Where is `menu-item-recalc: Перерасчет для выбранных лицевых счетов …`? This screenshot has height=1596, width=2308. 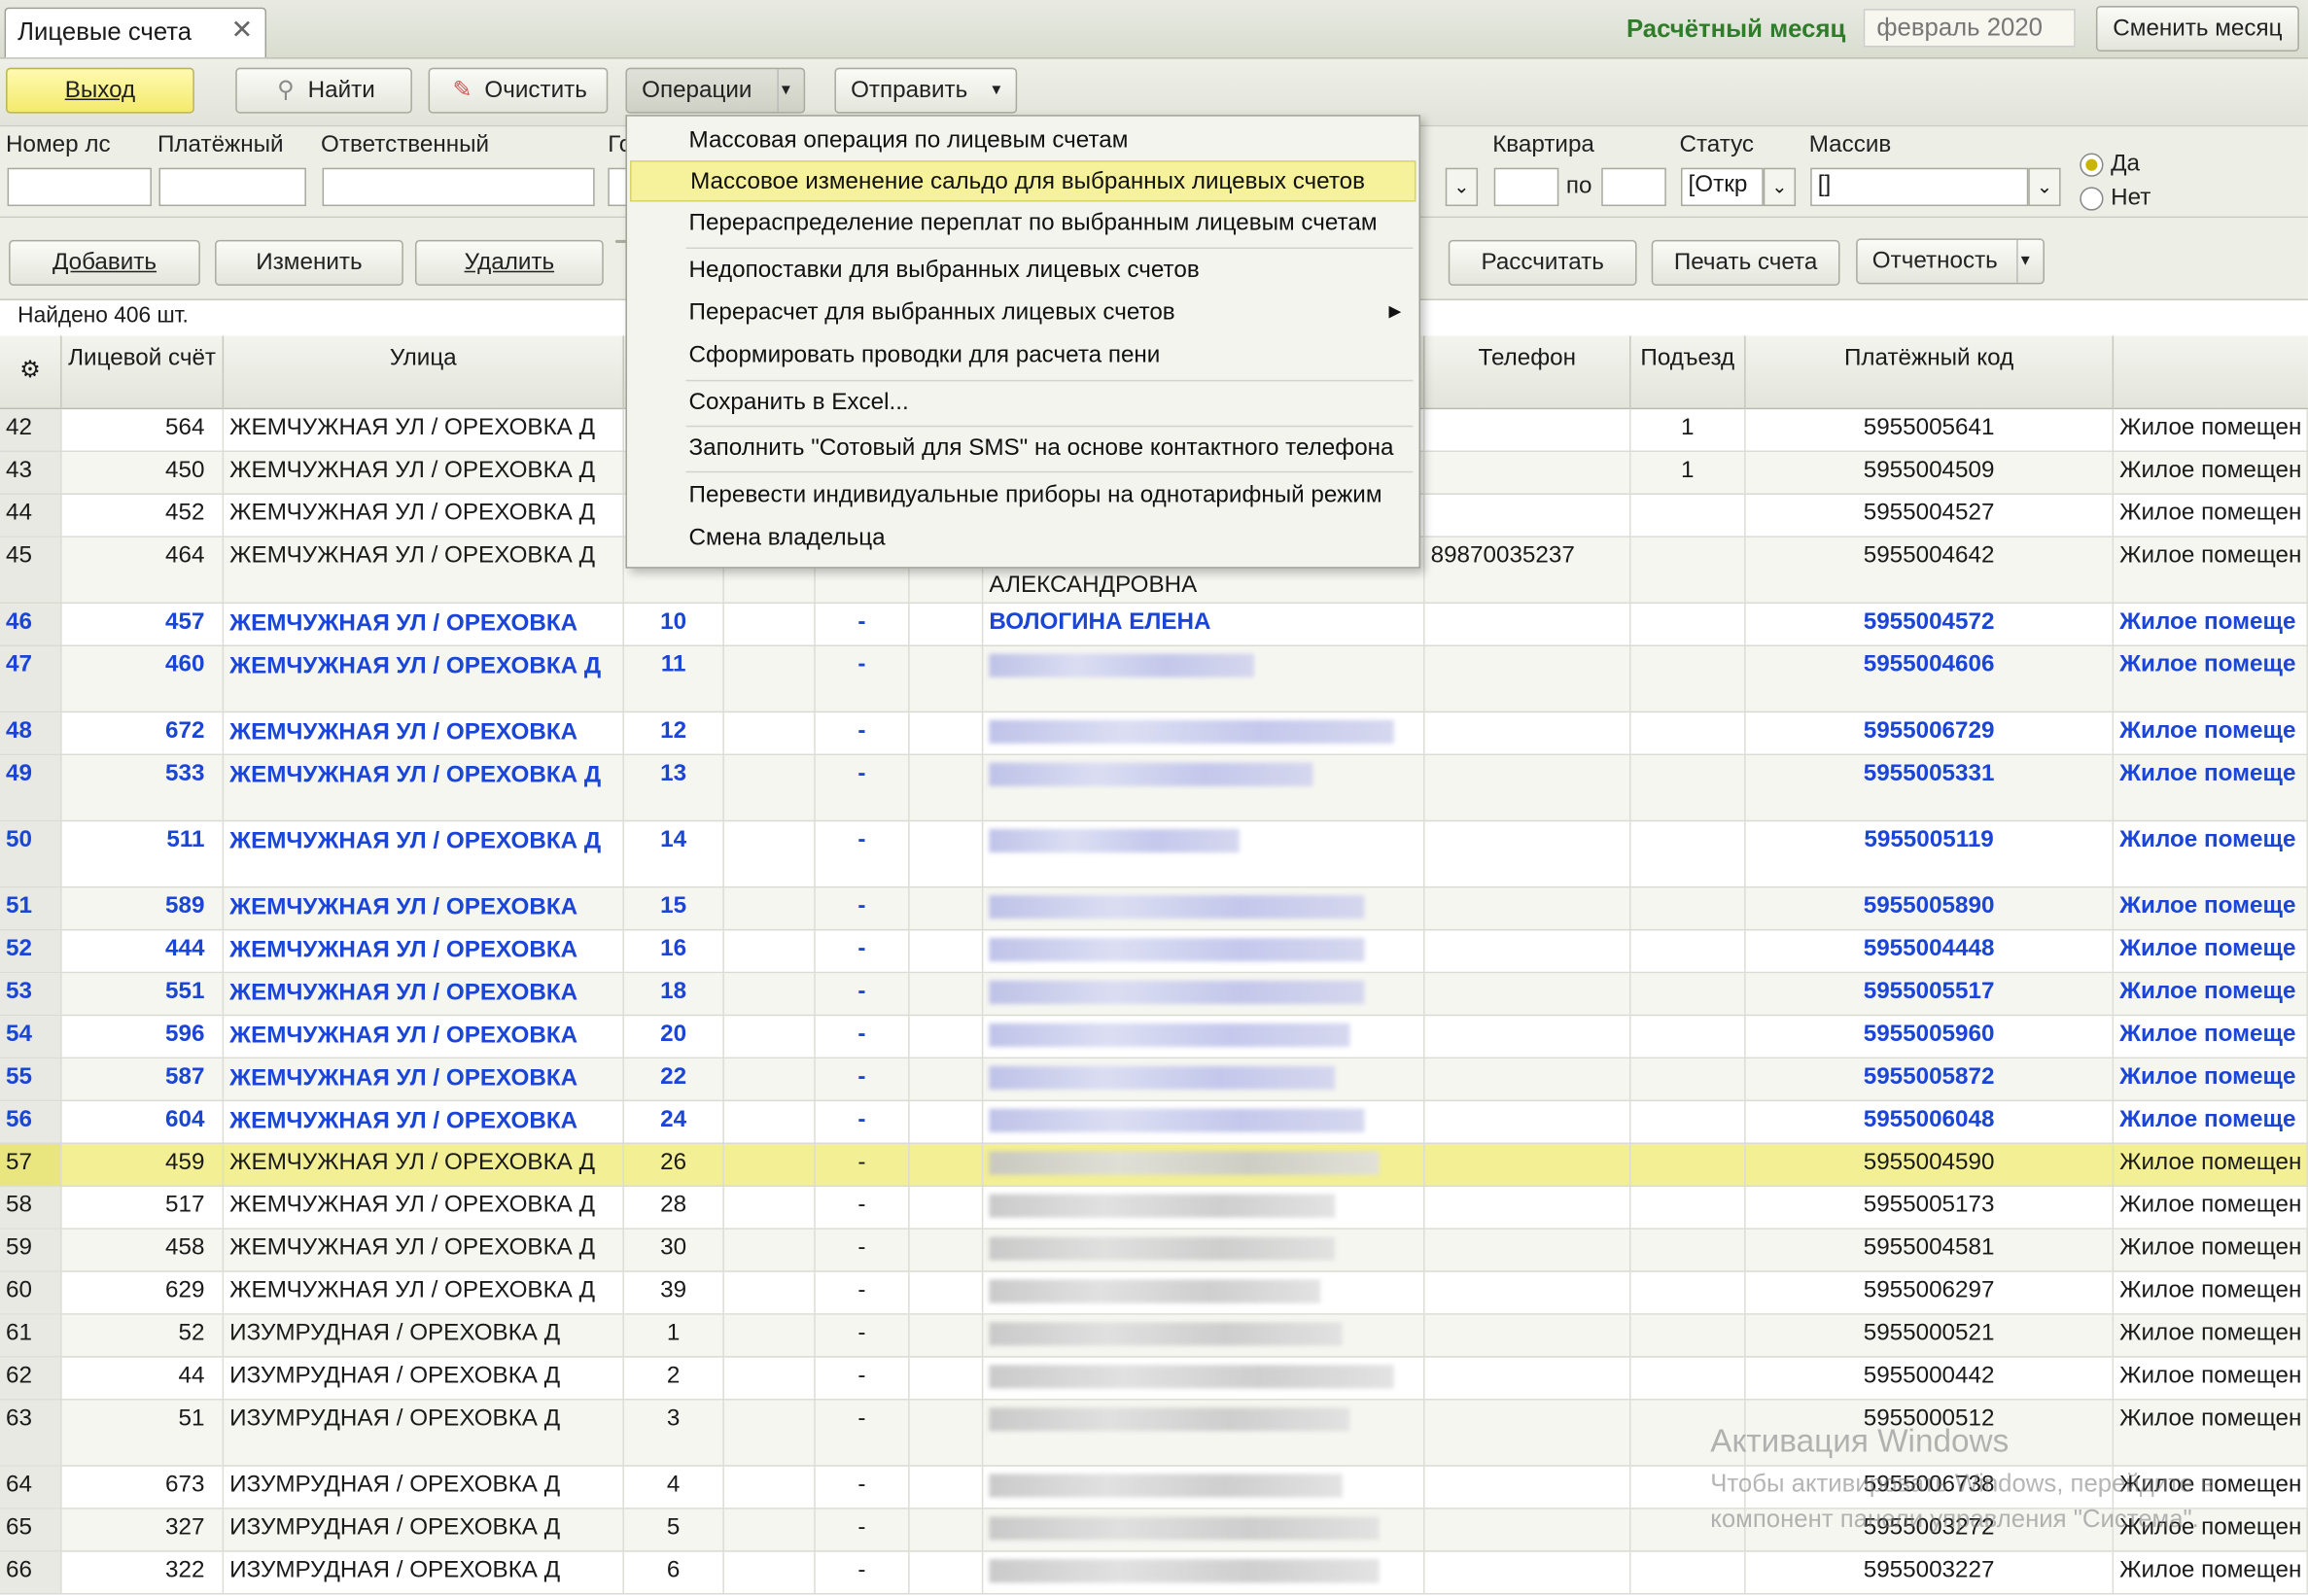
menu-item-recalc: Перерасчет для выбранных лицевых счетов … is located at coordinates (1023, 313).